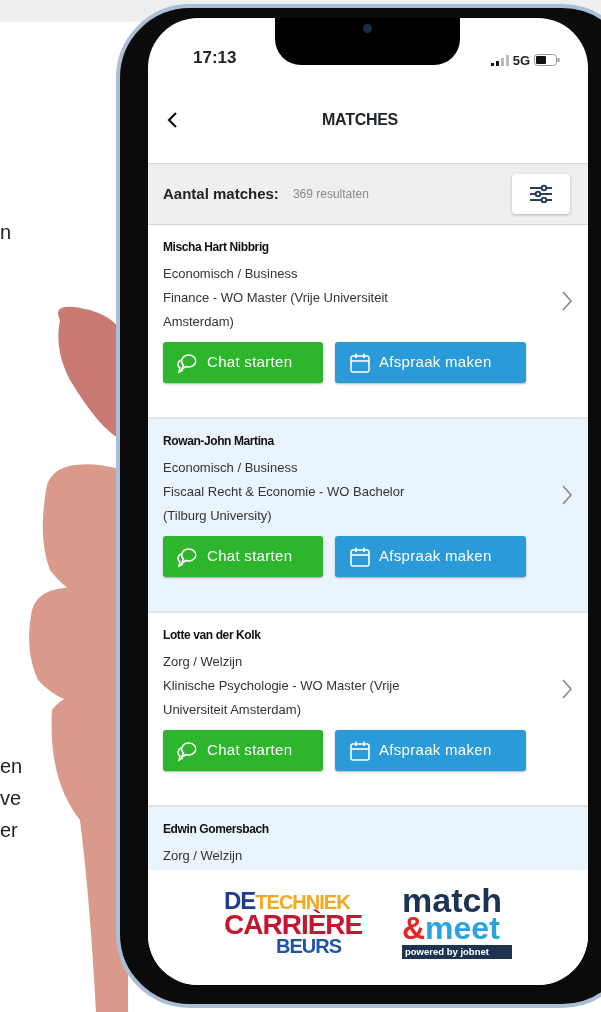  I want to click on text-fragment: en, so click(11, 766).